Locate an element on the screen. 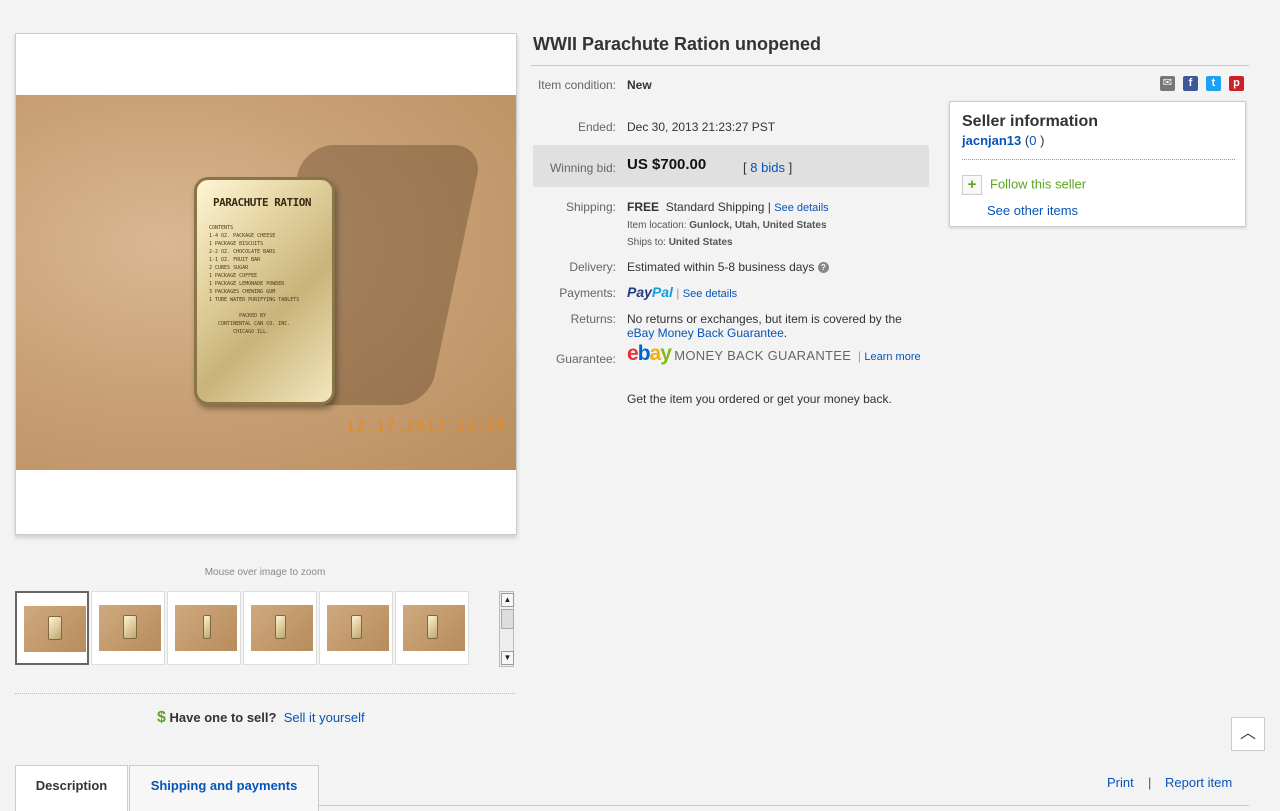 The image size is (1280, 811). guarantee-label: Guarantee: is located at coordinates (585, 359).